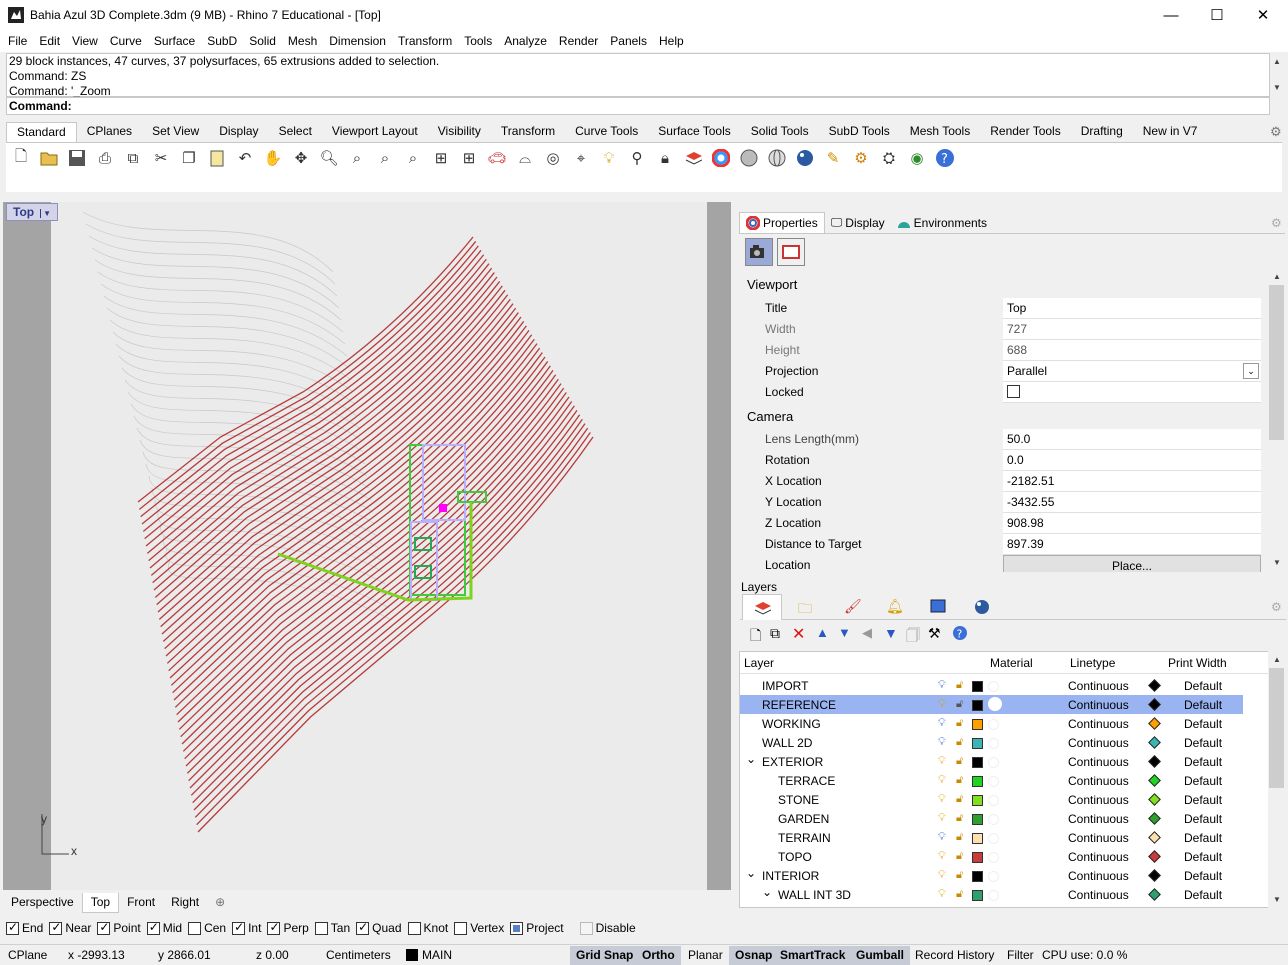 The width and height of the screenshot is (1288, 965). What do you see at coordinates (273, 158) in the screenshot?
I see `pan-icon: ✋` at bounding box center [273, 158].